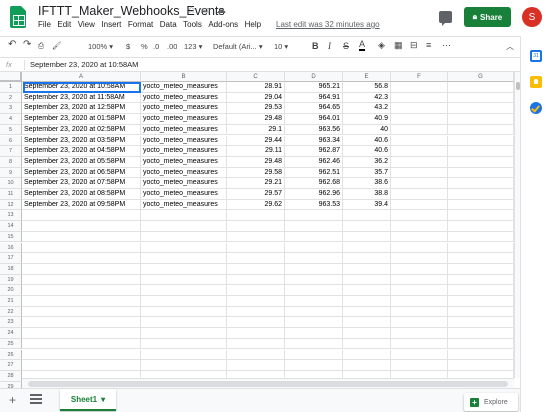 Image resolution: width=550 pixels, height=412 pixels. What do you see at coordinates (12, 400) in the screenshot?
I see `add-sheet-button: +` at bounding box center [12, 400].